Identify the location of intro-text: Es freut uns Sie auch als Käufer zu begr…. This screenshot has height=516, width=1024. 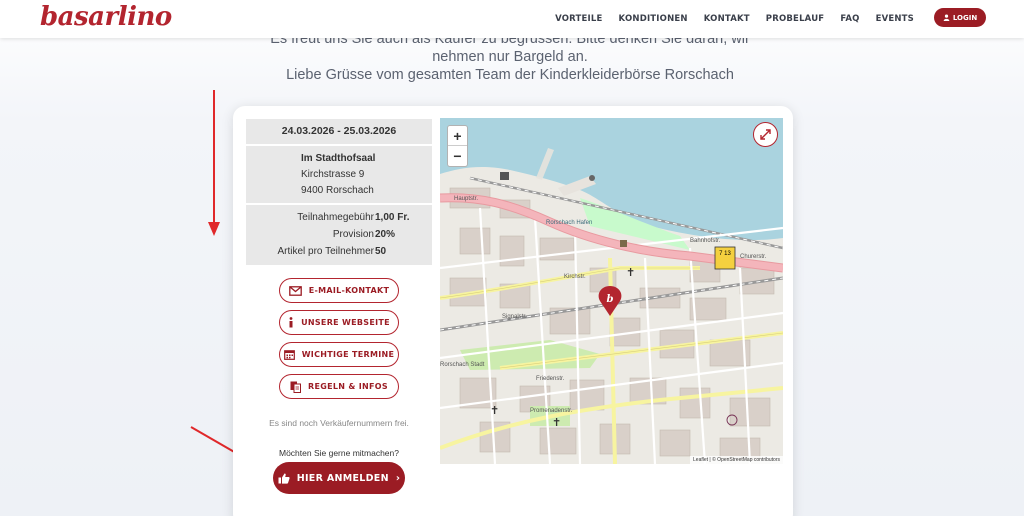
(510, 57).